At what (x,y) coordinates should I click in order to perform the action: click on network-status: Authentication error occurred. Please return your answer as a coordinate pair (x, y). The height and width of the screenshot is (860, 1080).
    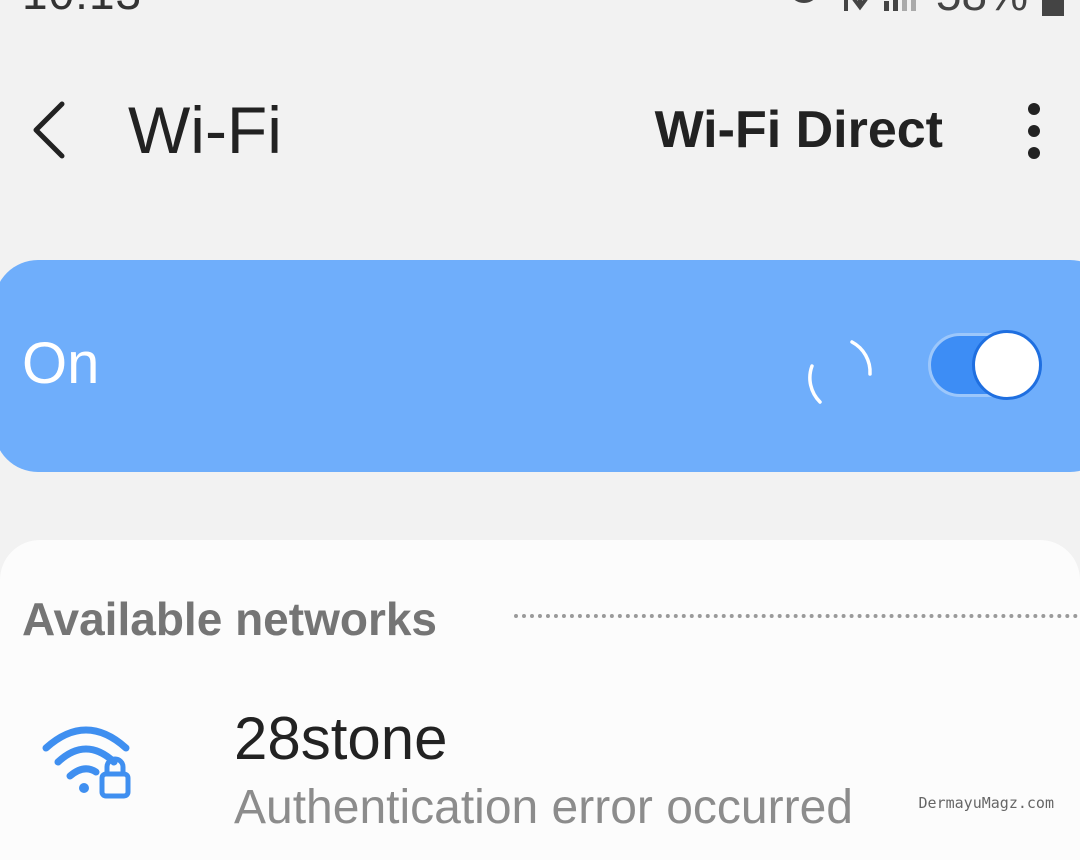
    Looking at the image, I should click on (543, 807).